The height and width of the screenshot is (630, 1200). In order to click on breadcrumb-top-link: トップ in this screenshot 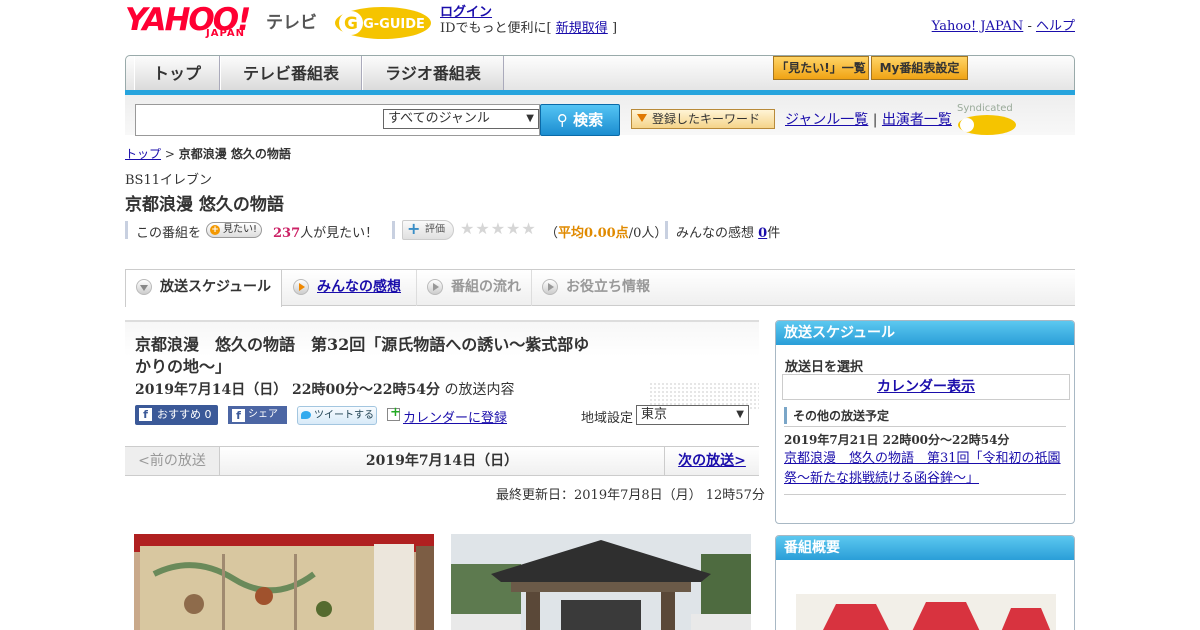, I will do `click(143, 154)`.